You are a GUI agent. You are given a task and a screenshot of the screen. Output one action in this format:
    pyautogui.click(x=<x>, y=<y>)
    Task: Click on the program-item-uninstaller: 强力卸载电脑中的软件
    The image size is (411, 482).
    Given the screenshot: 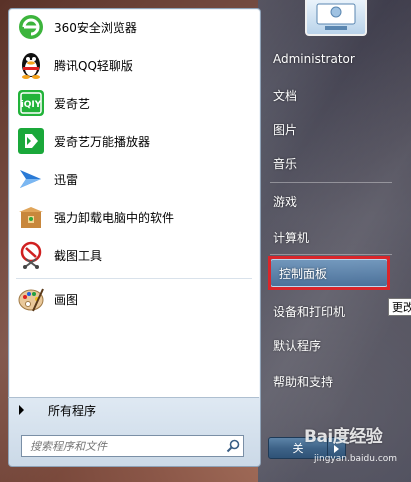 What is the action you would take?
    pyautogui.click(x=132, y=217)
    